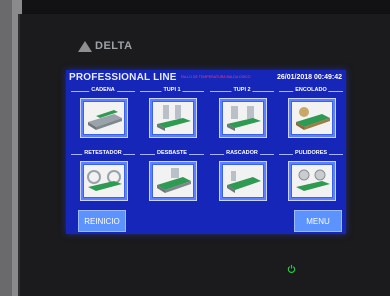 Image resolution: width=390 pixels, height=296 pixels. Describe the element at coordinates (172, 153) in the screenshot. I see `tile-label: DESBASTE` at that location.